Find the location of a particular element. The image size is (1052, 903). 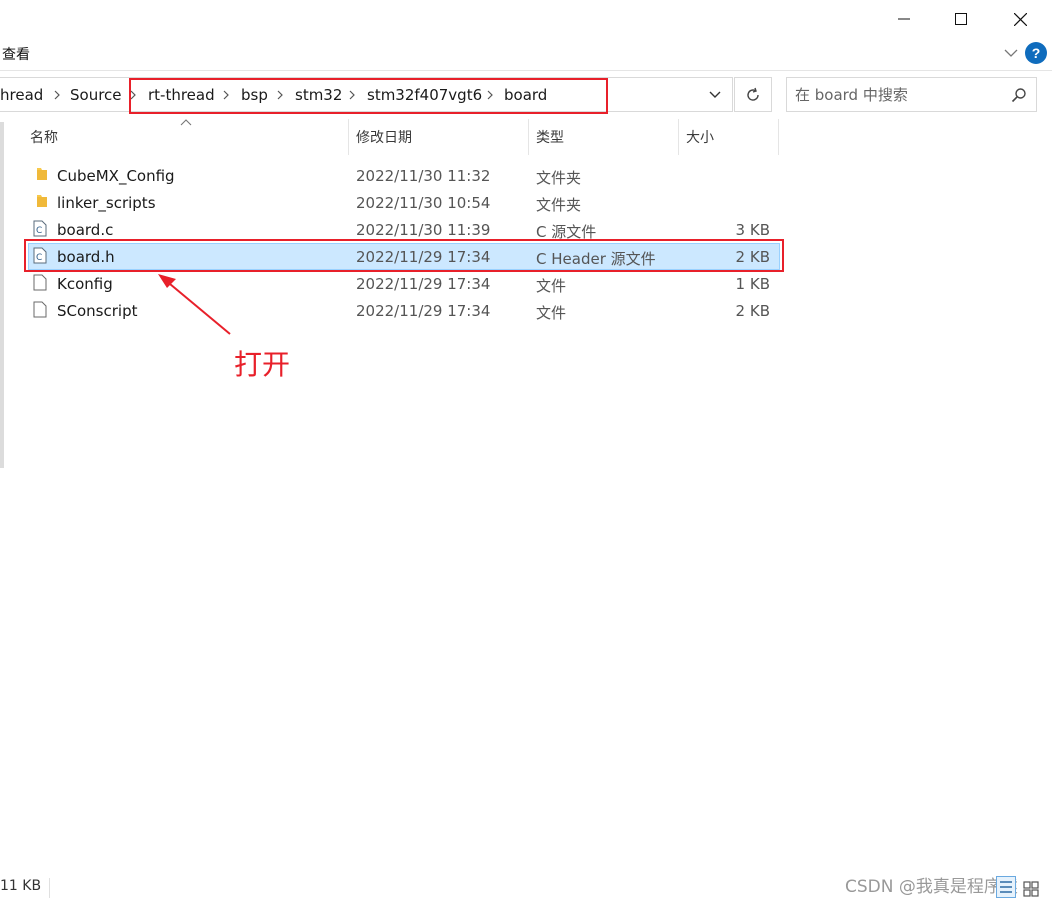

file-modified: 2022/11/30 11:39 is located at coordinates (423, 230).